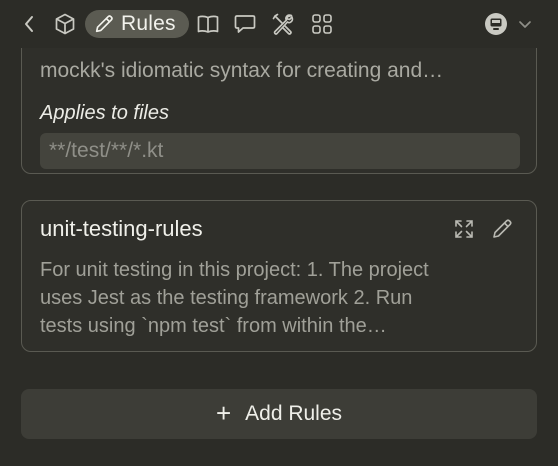  I want to click on rule-name: unit-testing-rules, so click(121, 228).